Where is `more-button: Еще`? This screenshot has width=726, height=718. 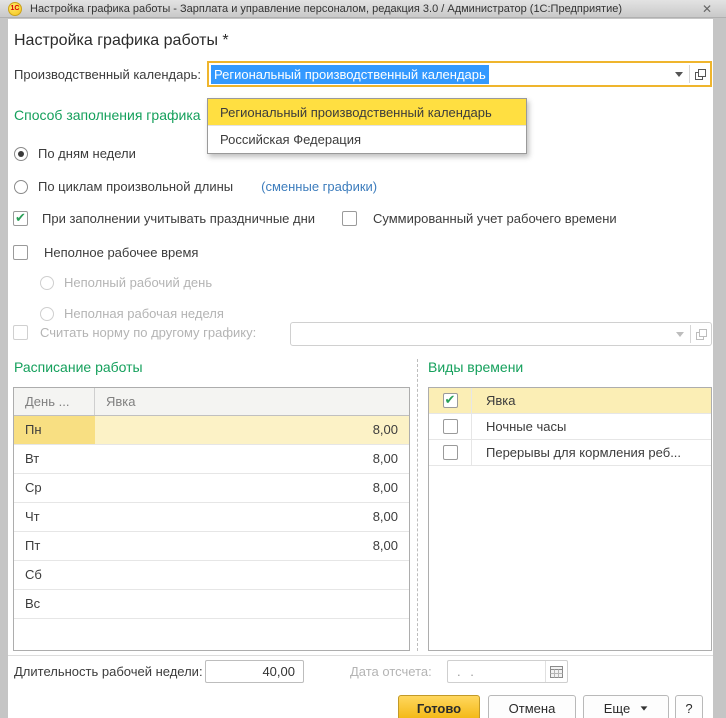
more-button: Еще is located at coordinates (626, 706).